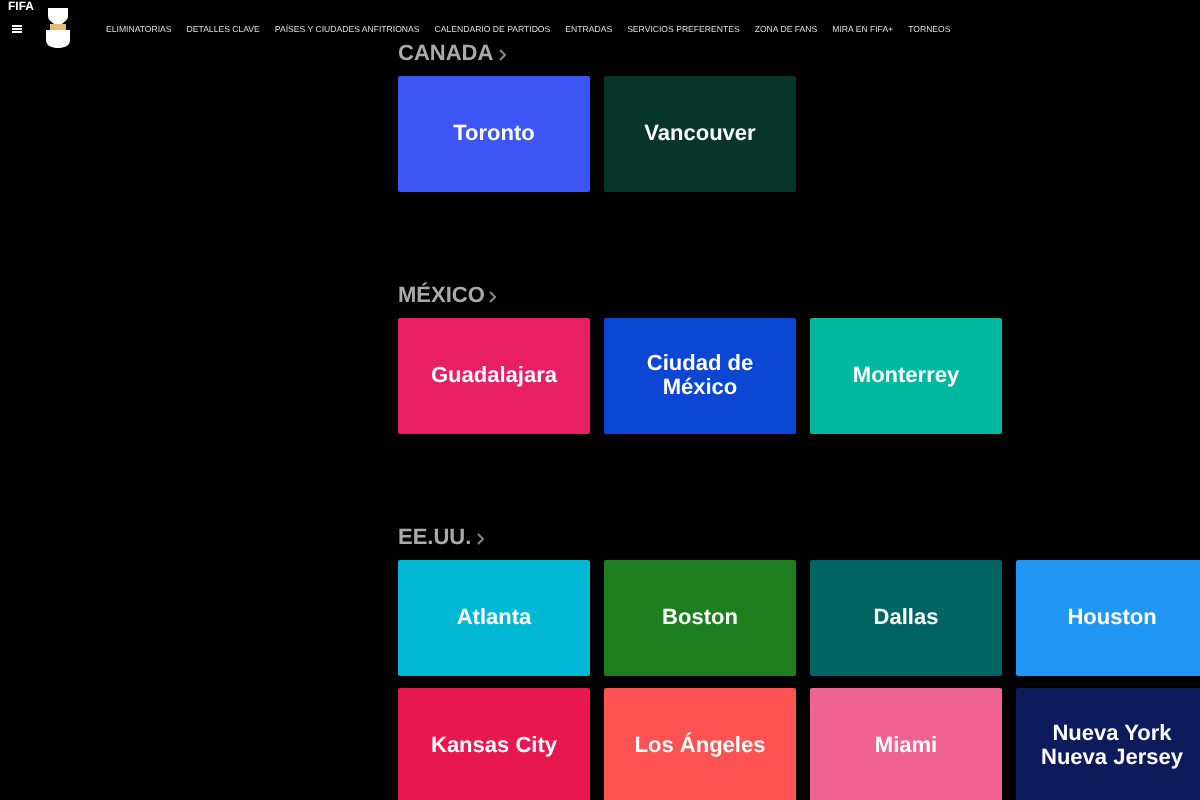 The width and height of the screenshot is (1200, 800). I want to click on city-card: Vancouver, so click(700, 134).